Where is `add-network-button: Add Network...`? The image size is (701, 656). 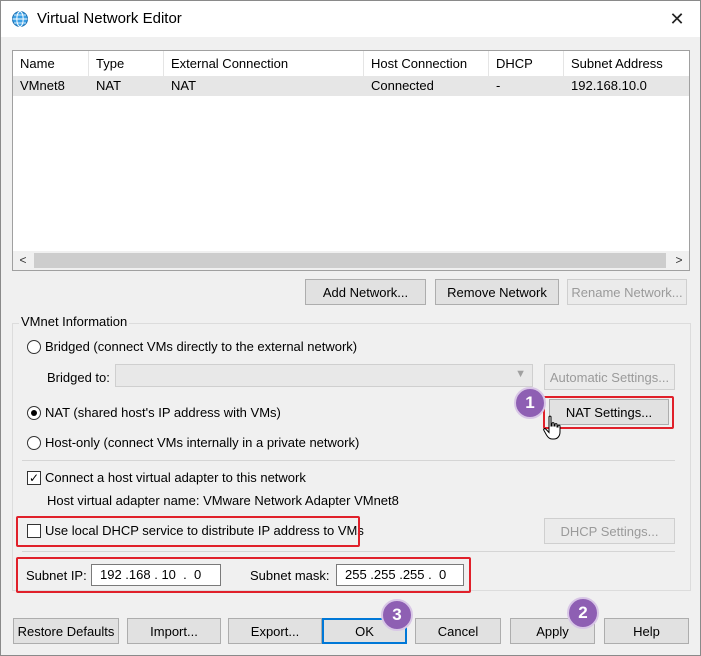
add-network-button: Add Network... is located at coordinates (365, 292).